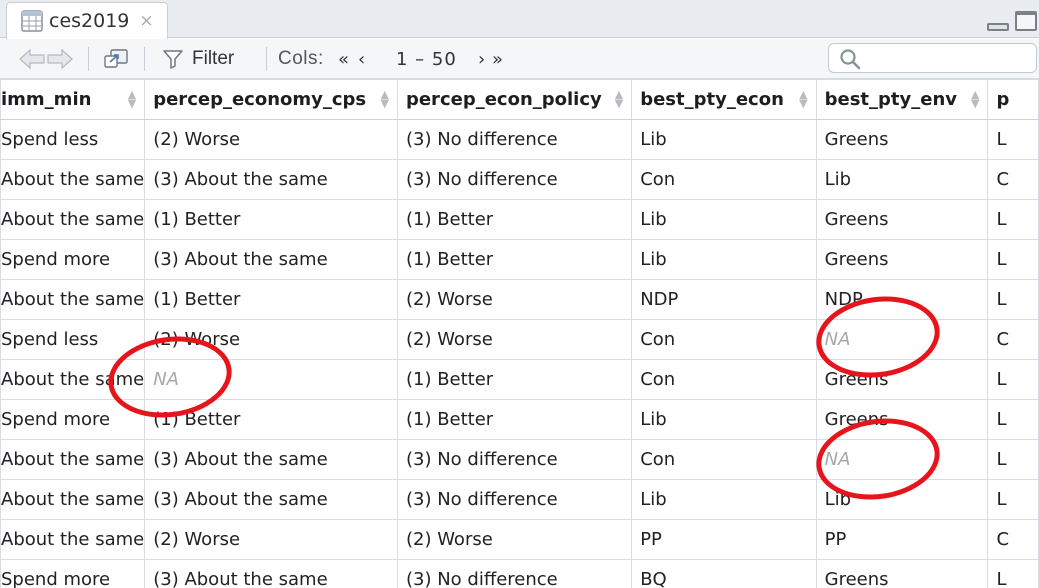  I want to click on arrow-right-icon, so click(60, 59).